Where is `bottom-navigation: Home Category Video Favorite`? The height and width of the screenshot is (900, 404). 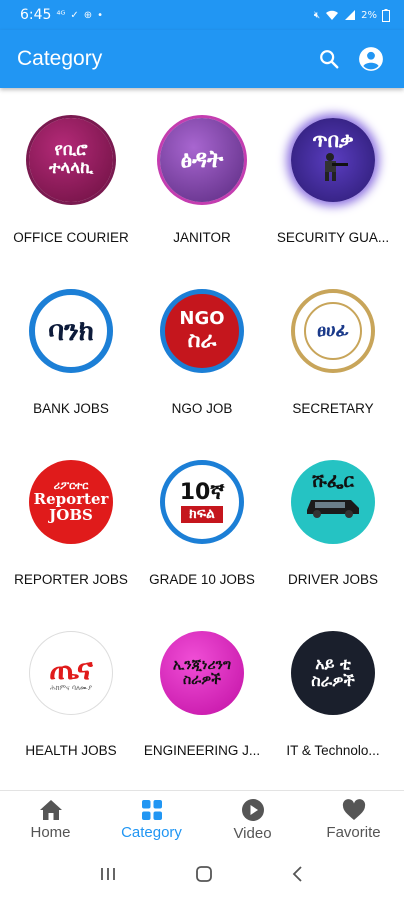 bottom-navigation: Home Category Video Favorite is located at coordinates (202, 819).